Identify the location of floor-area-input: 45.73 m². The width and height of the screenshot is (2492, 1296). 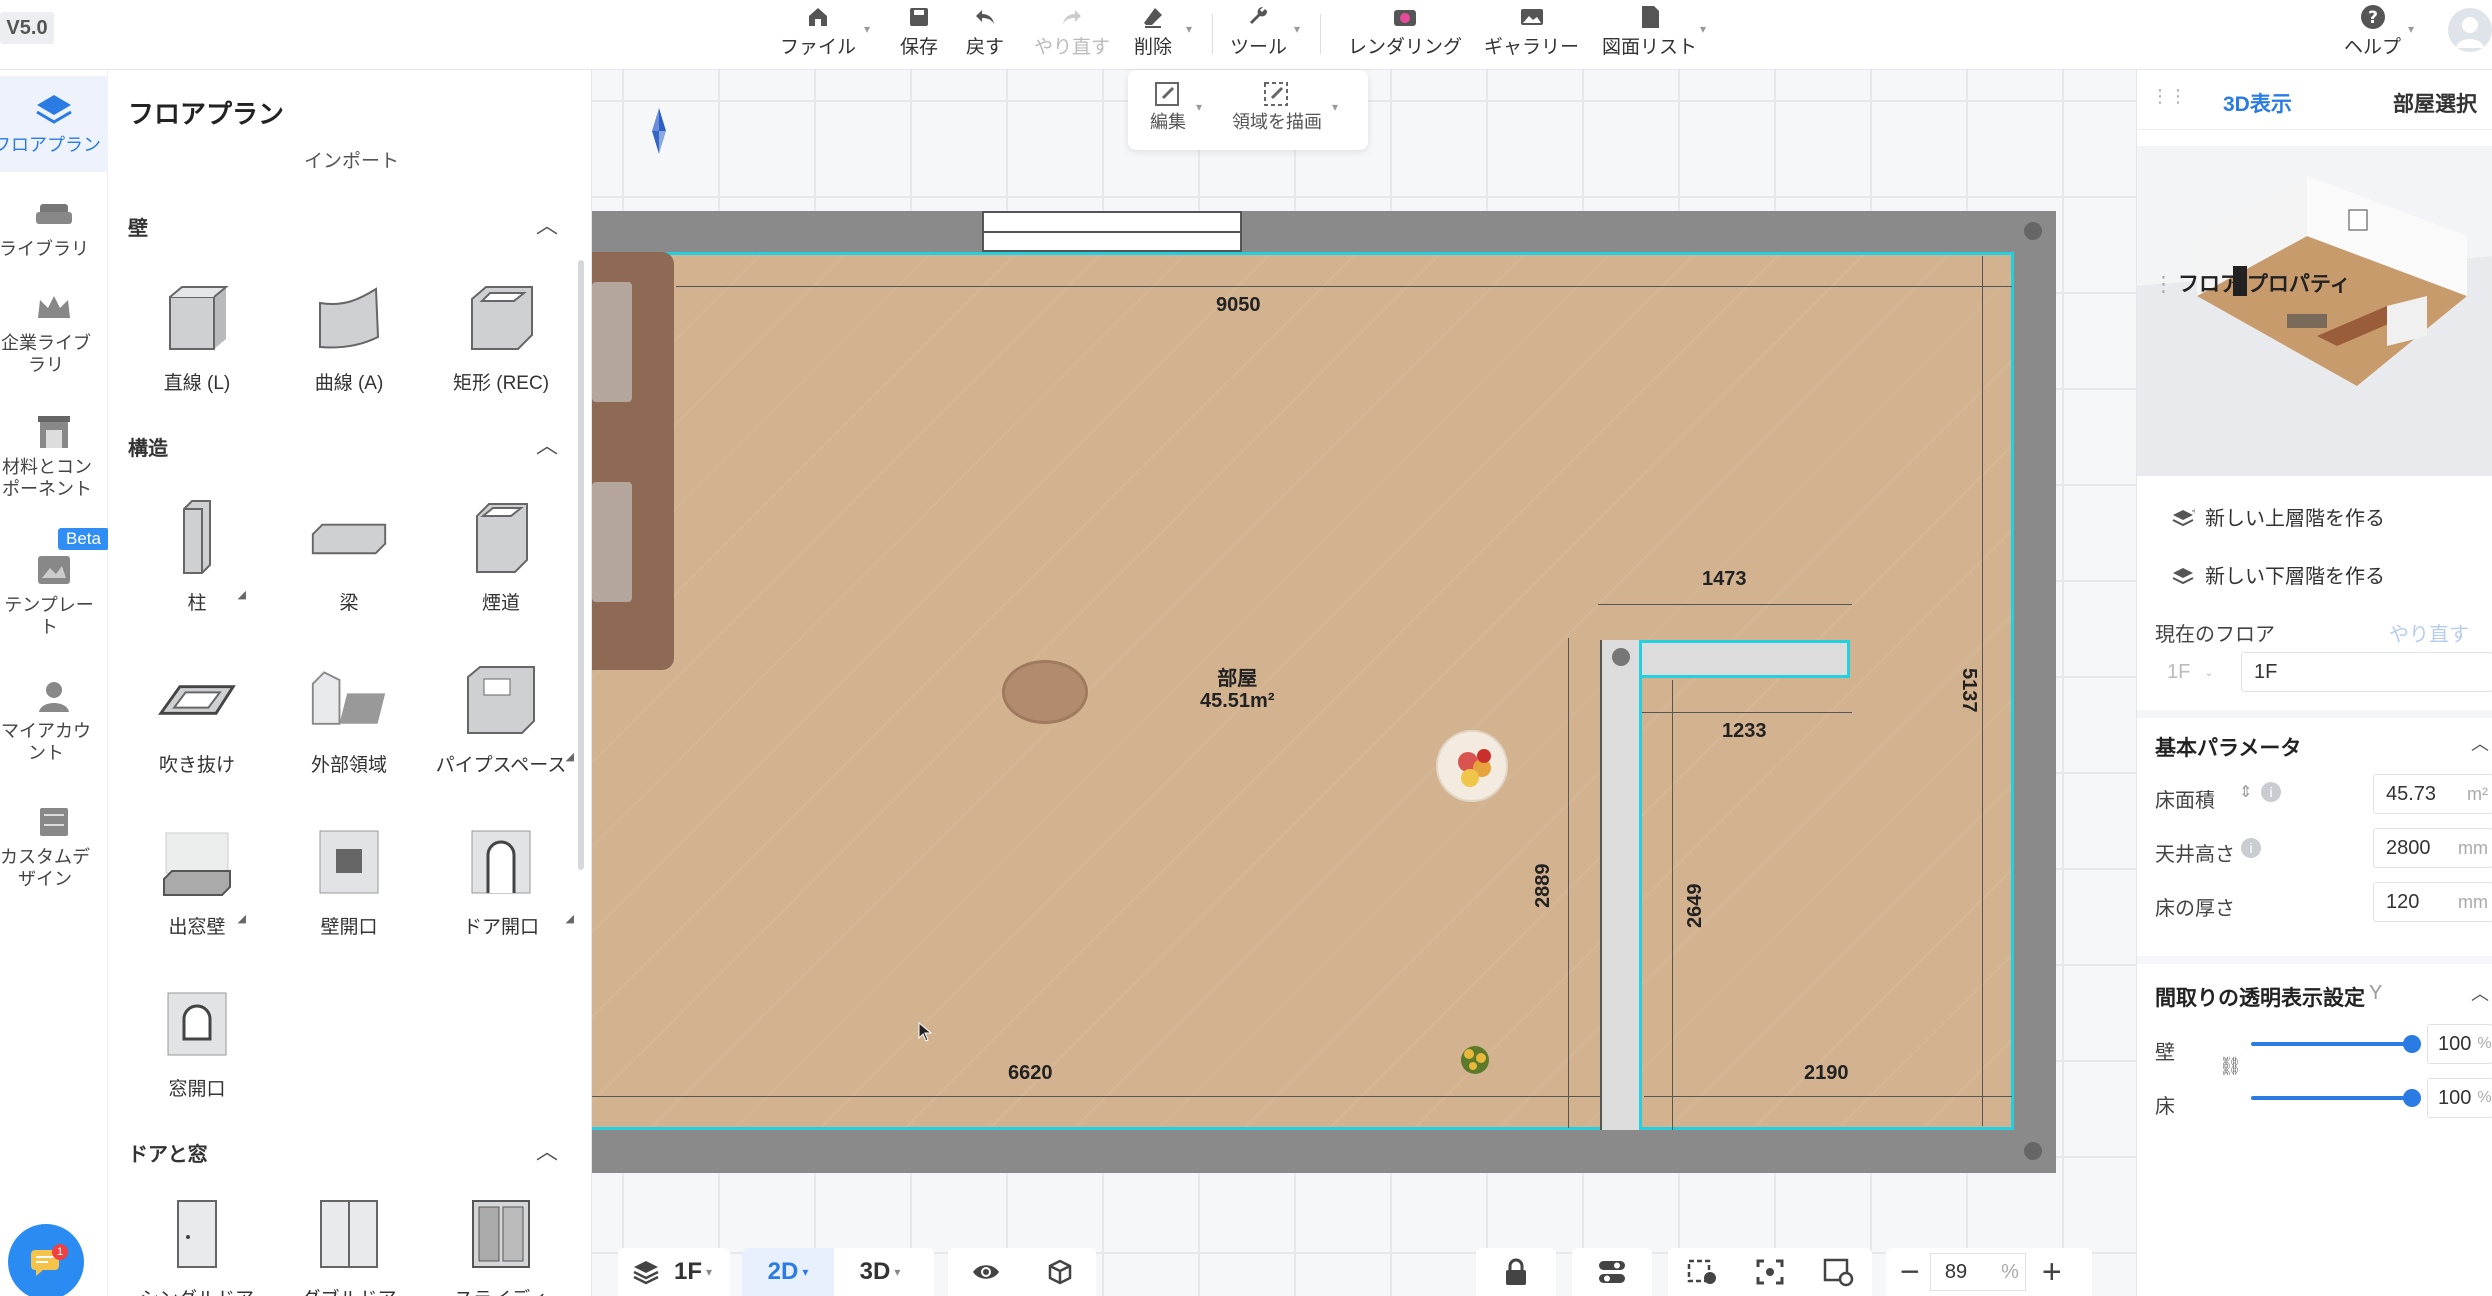
(2432, 794).